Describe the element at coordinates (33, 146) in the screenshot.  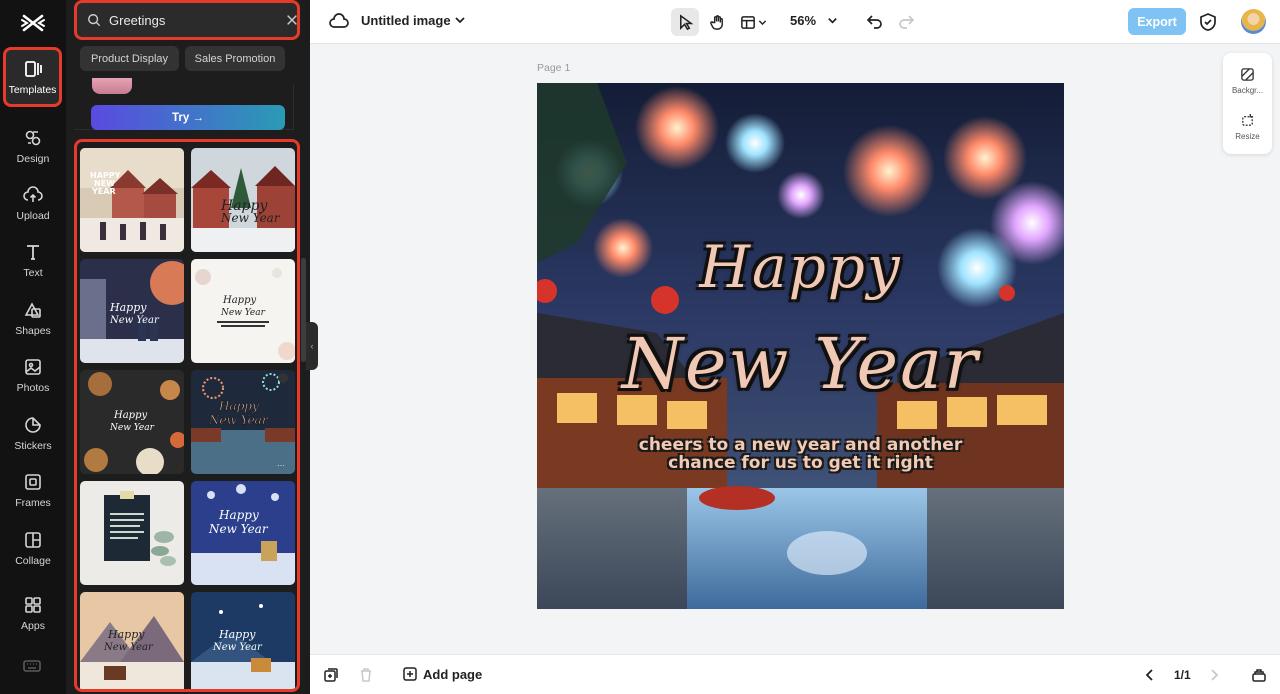
I see `sidebar-item-design: Design` at that location.